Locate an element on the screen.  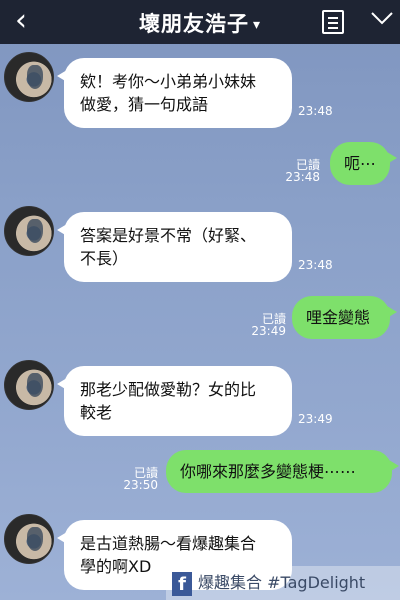
watermark-text: 爆趣集合 #TagDelight is located at coordinates (282, 582).